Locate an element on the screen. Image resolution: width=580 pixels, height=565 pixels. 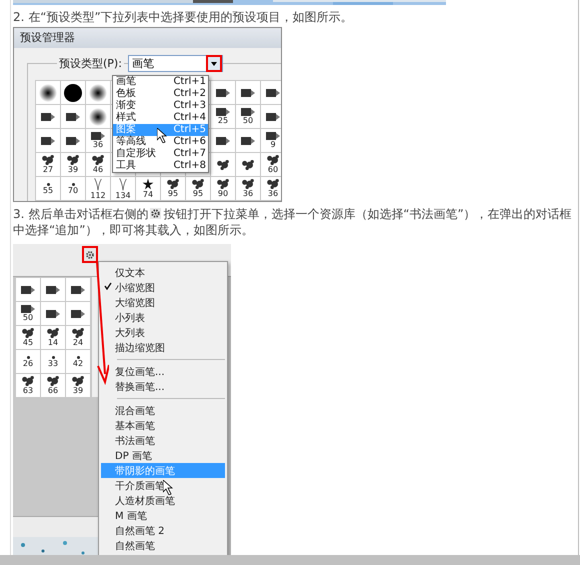
brush-size: 55 is located at coordinates (48, 190).